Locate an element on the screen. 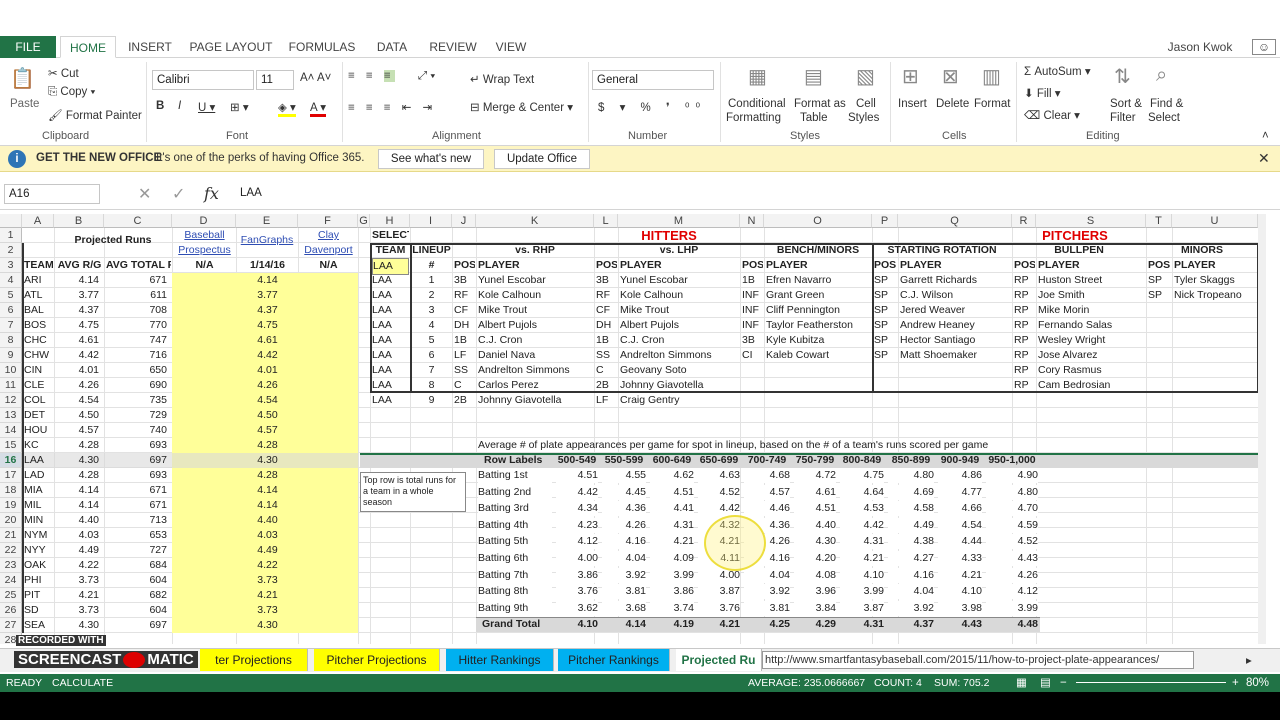  pivot-header-cell: Row Labels is located at coordinates (515, 460).